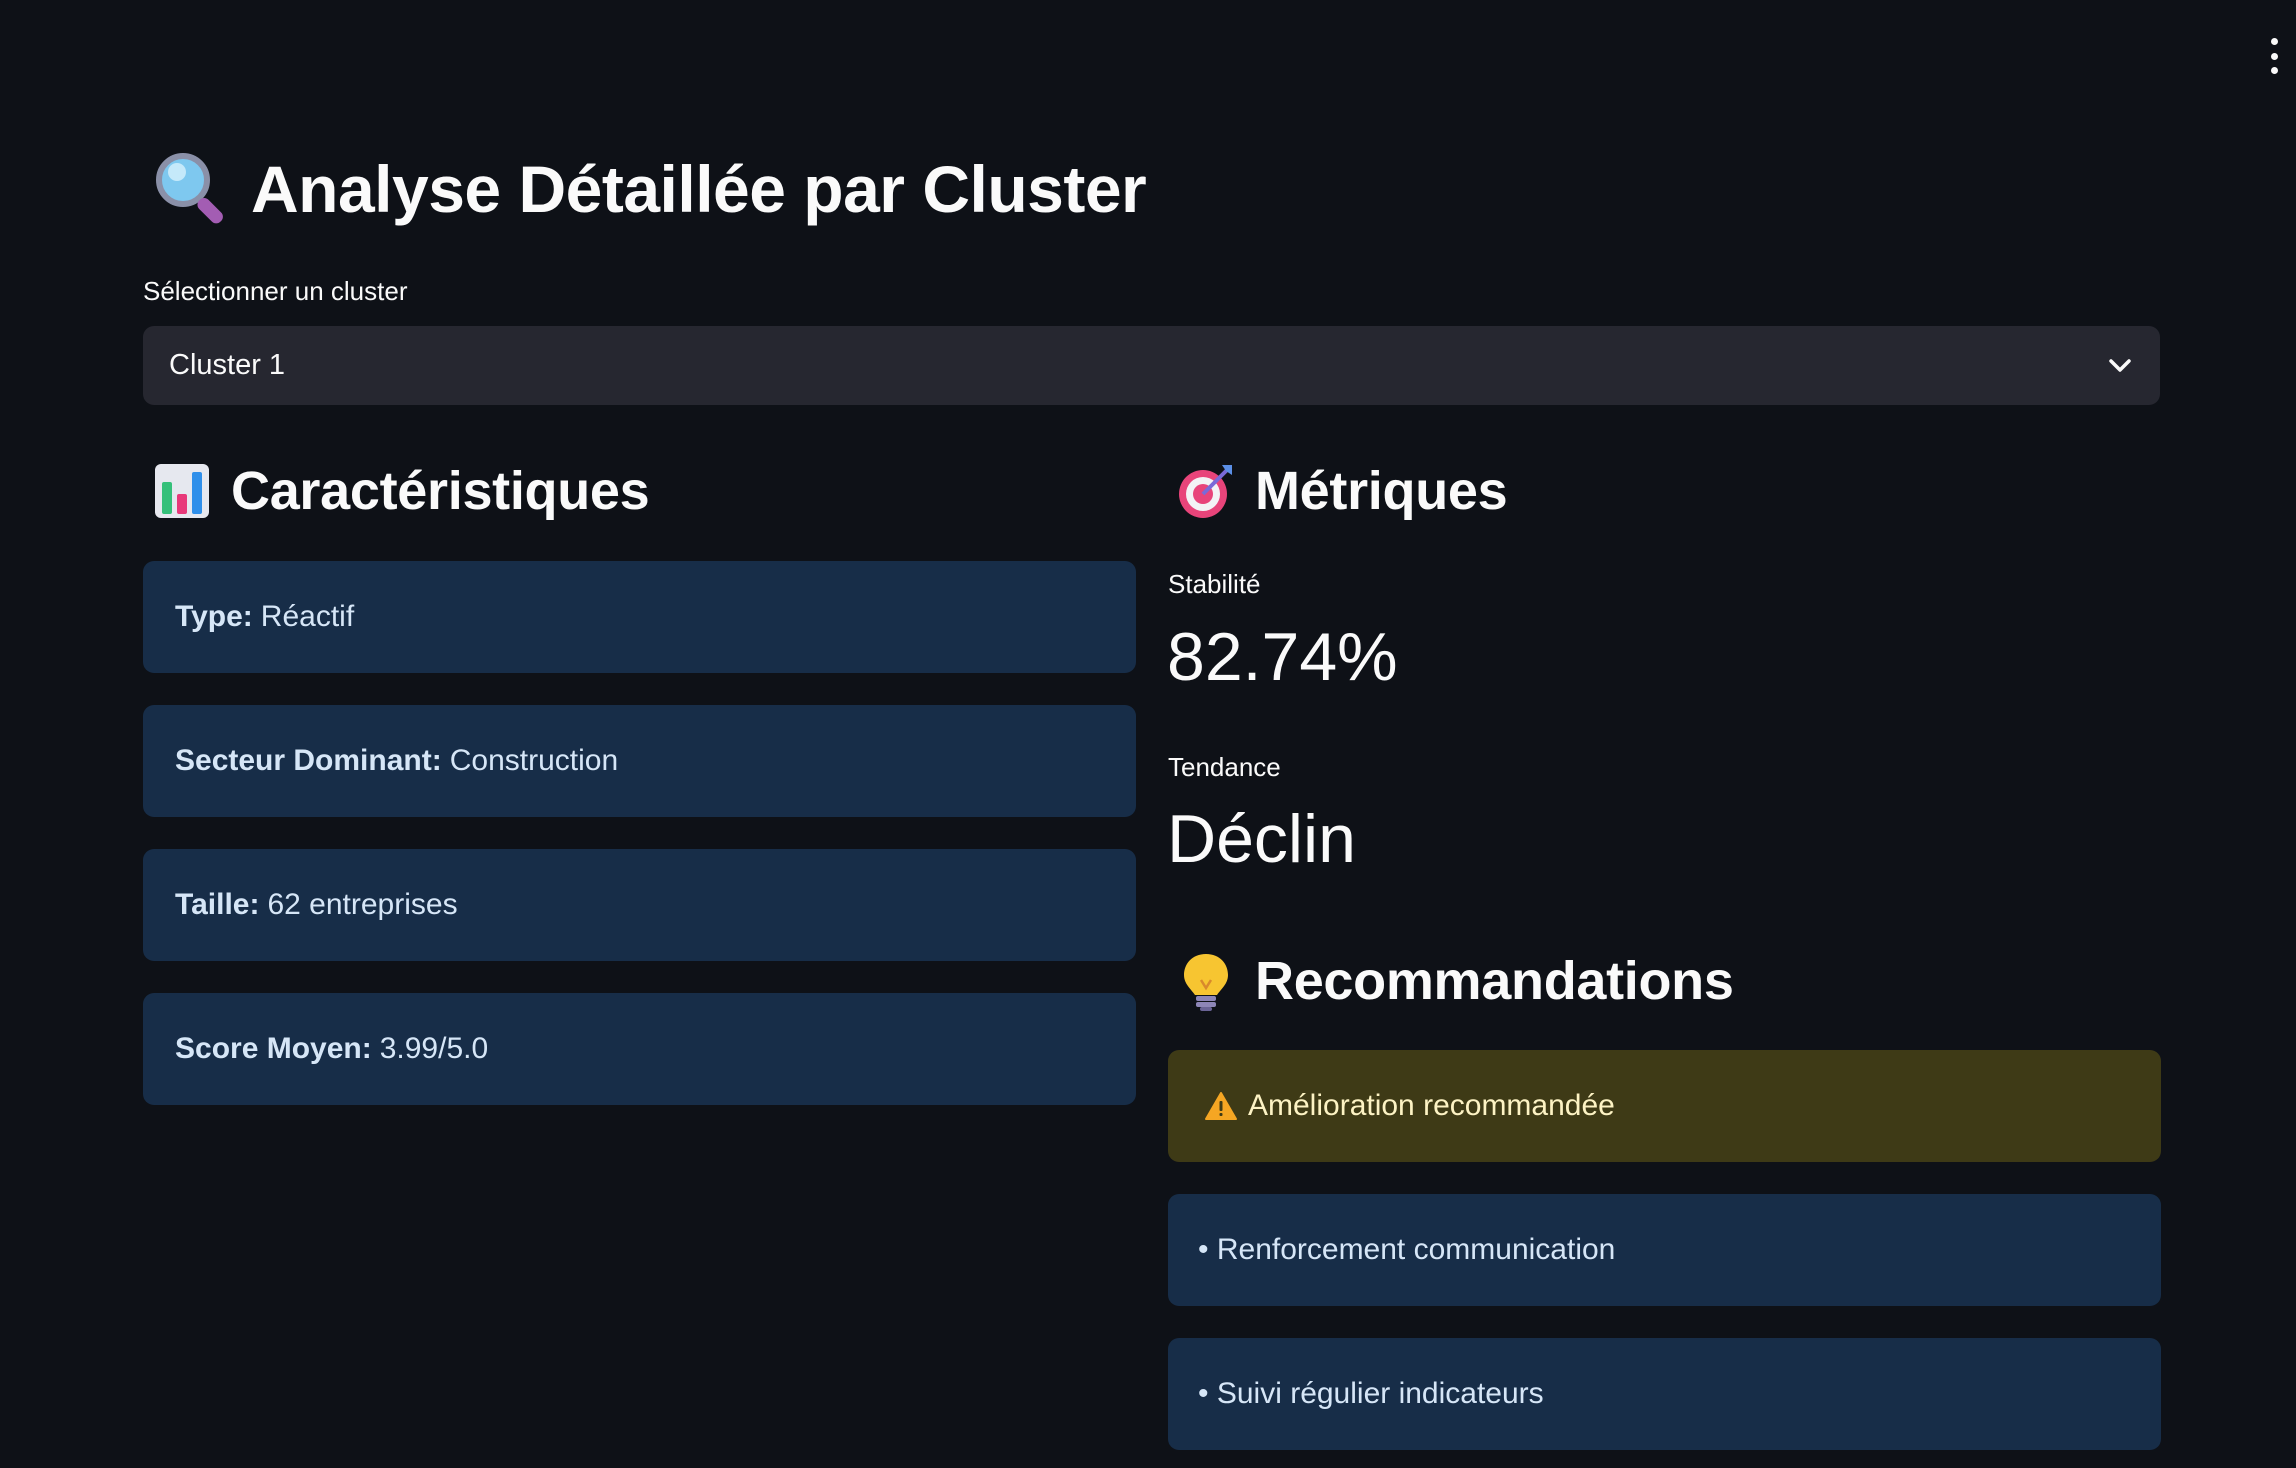 Image resolution: width=2296 pixels, height=1468 pixels. I want to click on characteristic-score: Score Moyen: 3.99/5.0, so click(639, 1049).